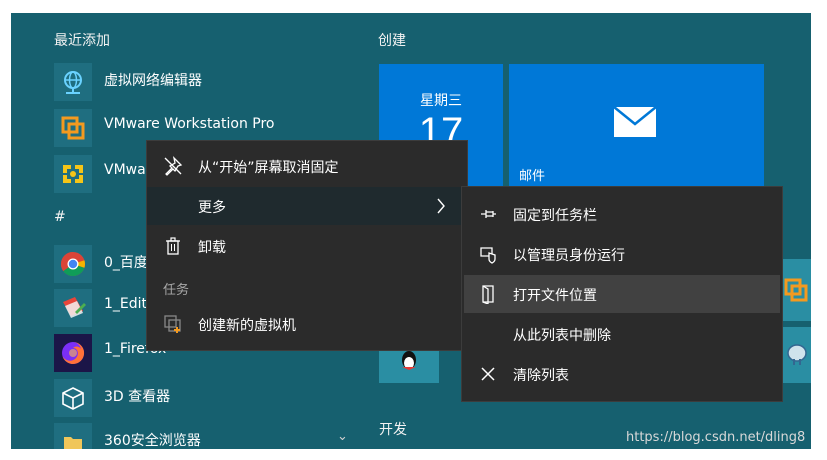 The image size is (827, 460). Describe the element at coordinates (532, 176) in the screenshot. I see `mail-label: 邮件` at that location.